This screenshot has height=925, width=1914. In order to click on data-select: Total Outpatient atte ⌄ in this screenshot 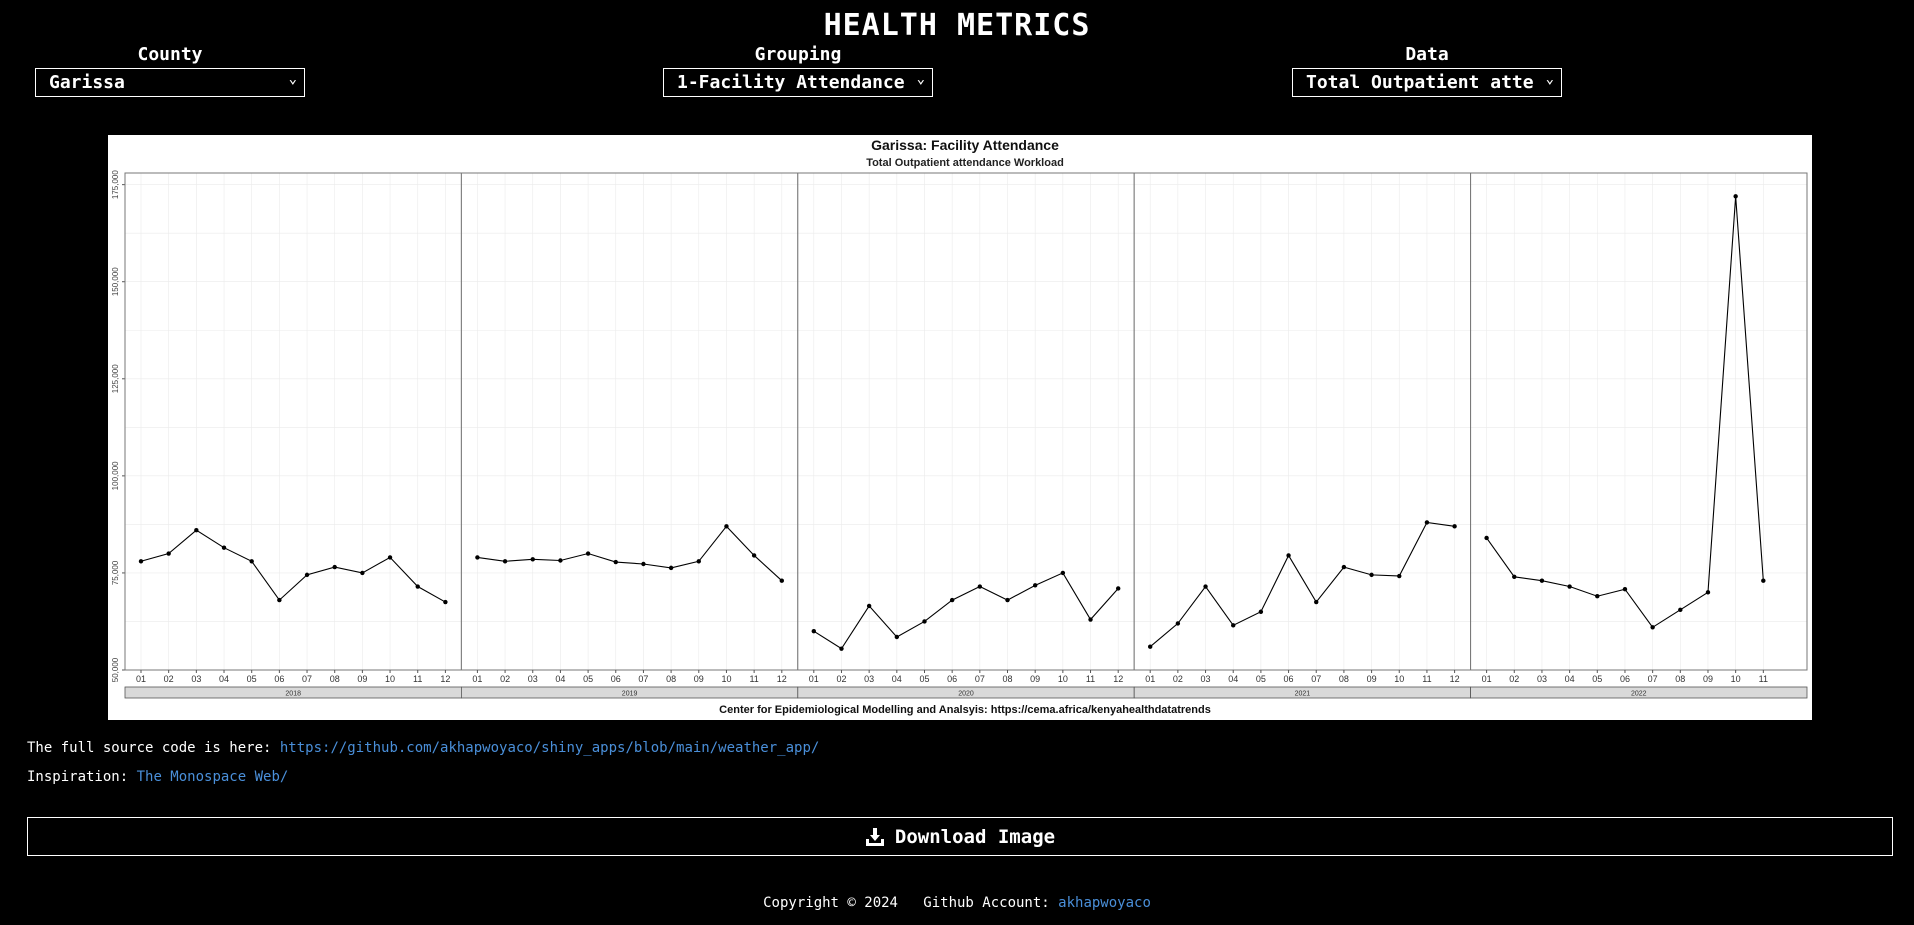, I will do `click(1427, 82)`.